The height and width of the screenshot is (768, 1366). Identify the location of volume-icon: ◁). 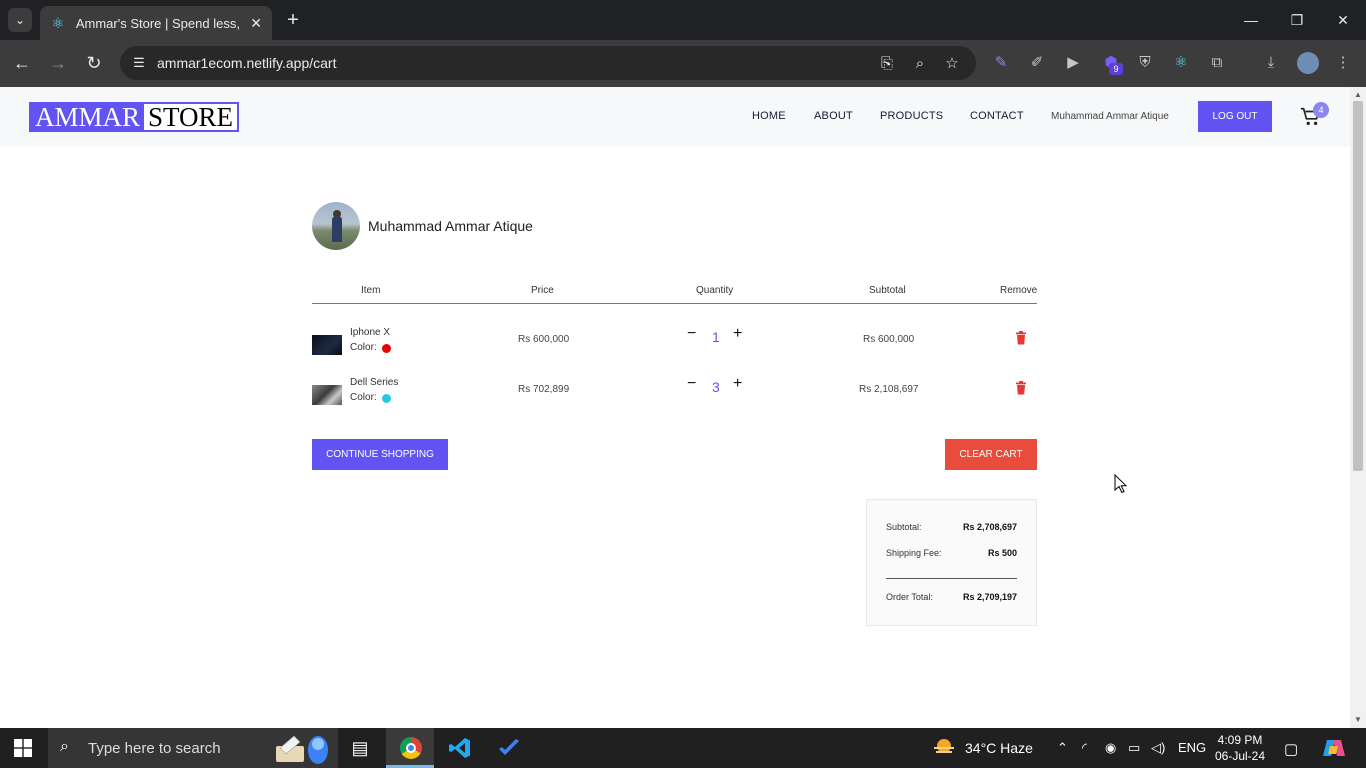
(1158, 748).